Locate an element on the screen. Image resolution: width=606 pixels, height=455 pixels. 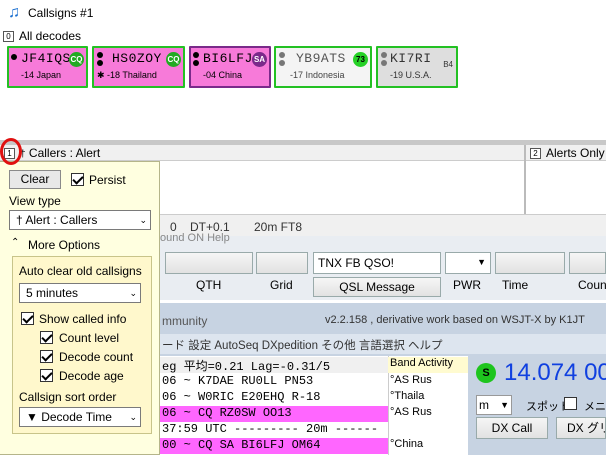
all-decodes-header: 0 All decodes is located at coordinates (42, 36).